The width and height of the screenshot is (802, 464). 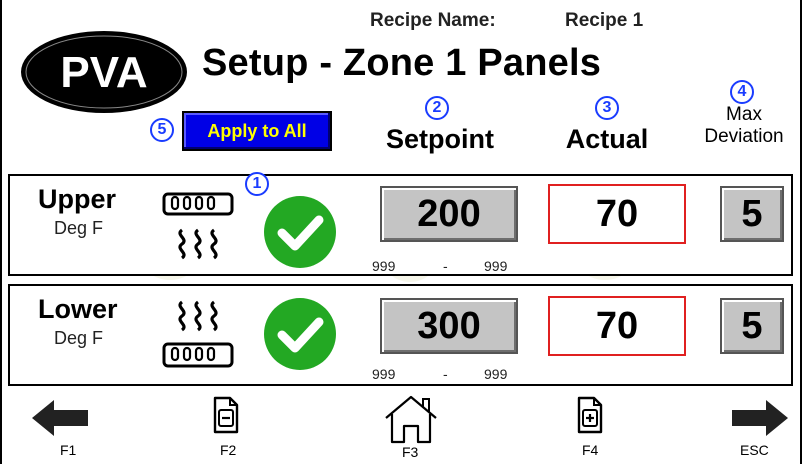 I want to click on callout-5: 5, so click(x=162, y=130).